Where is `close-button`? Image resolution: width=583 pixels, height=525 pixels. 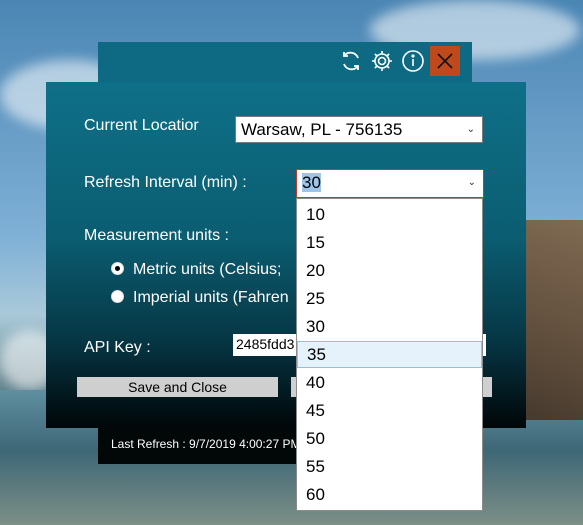 close-button is located at coordinates (445, 61).